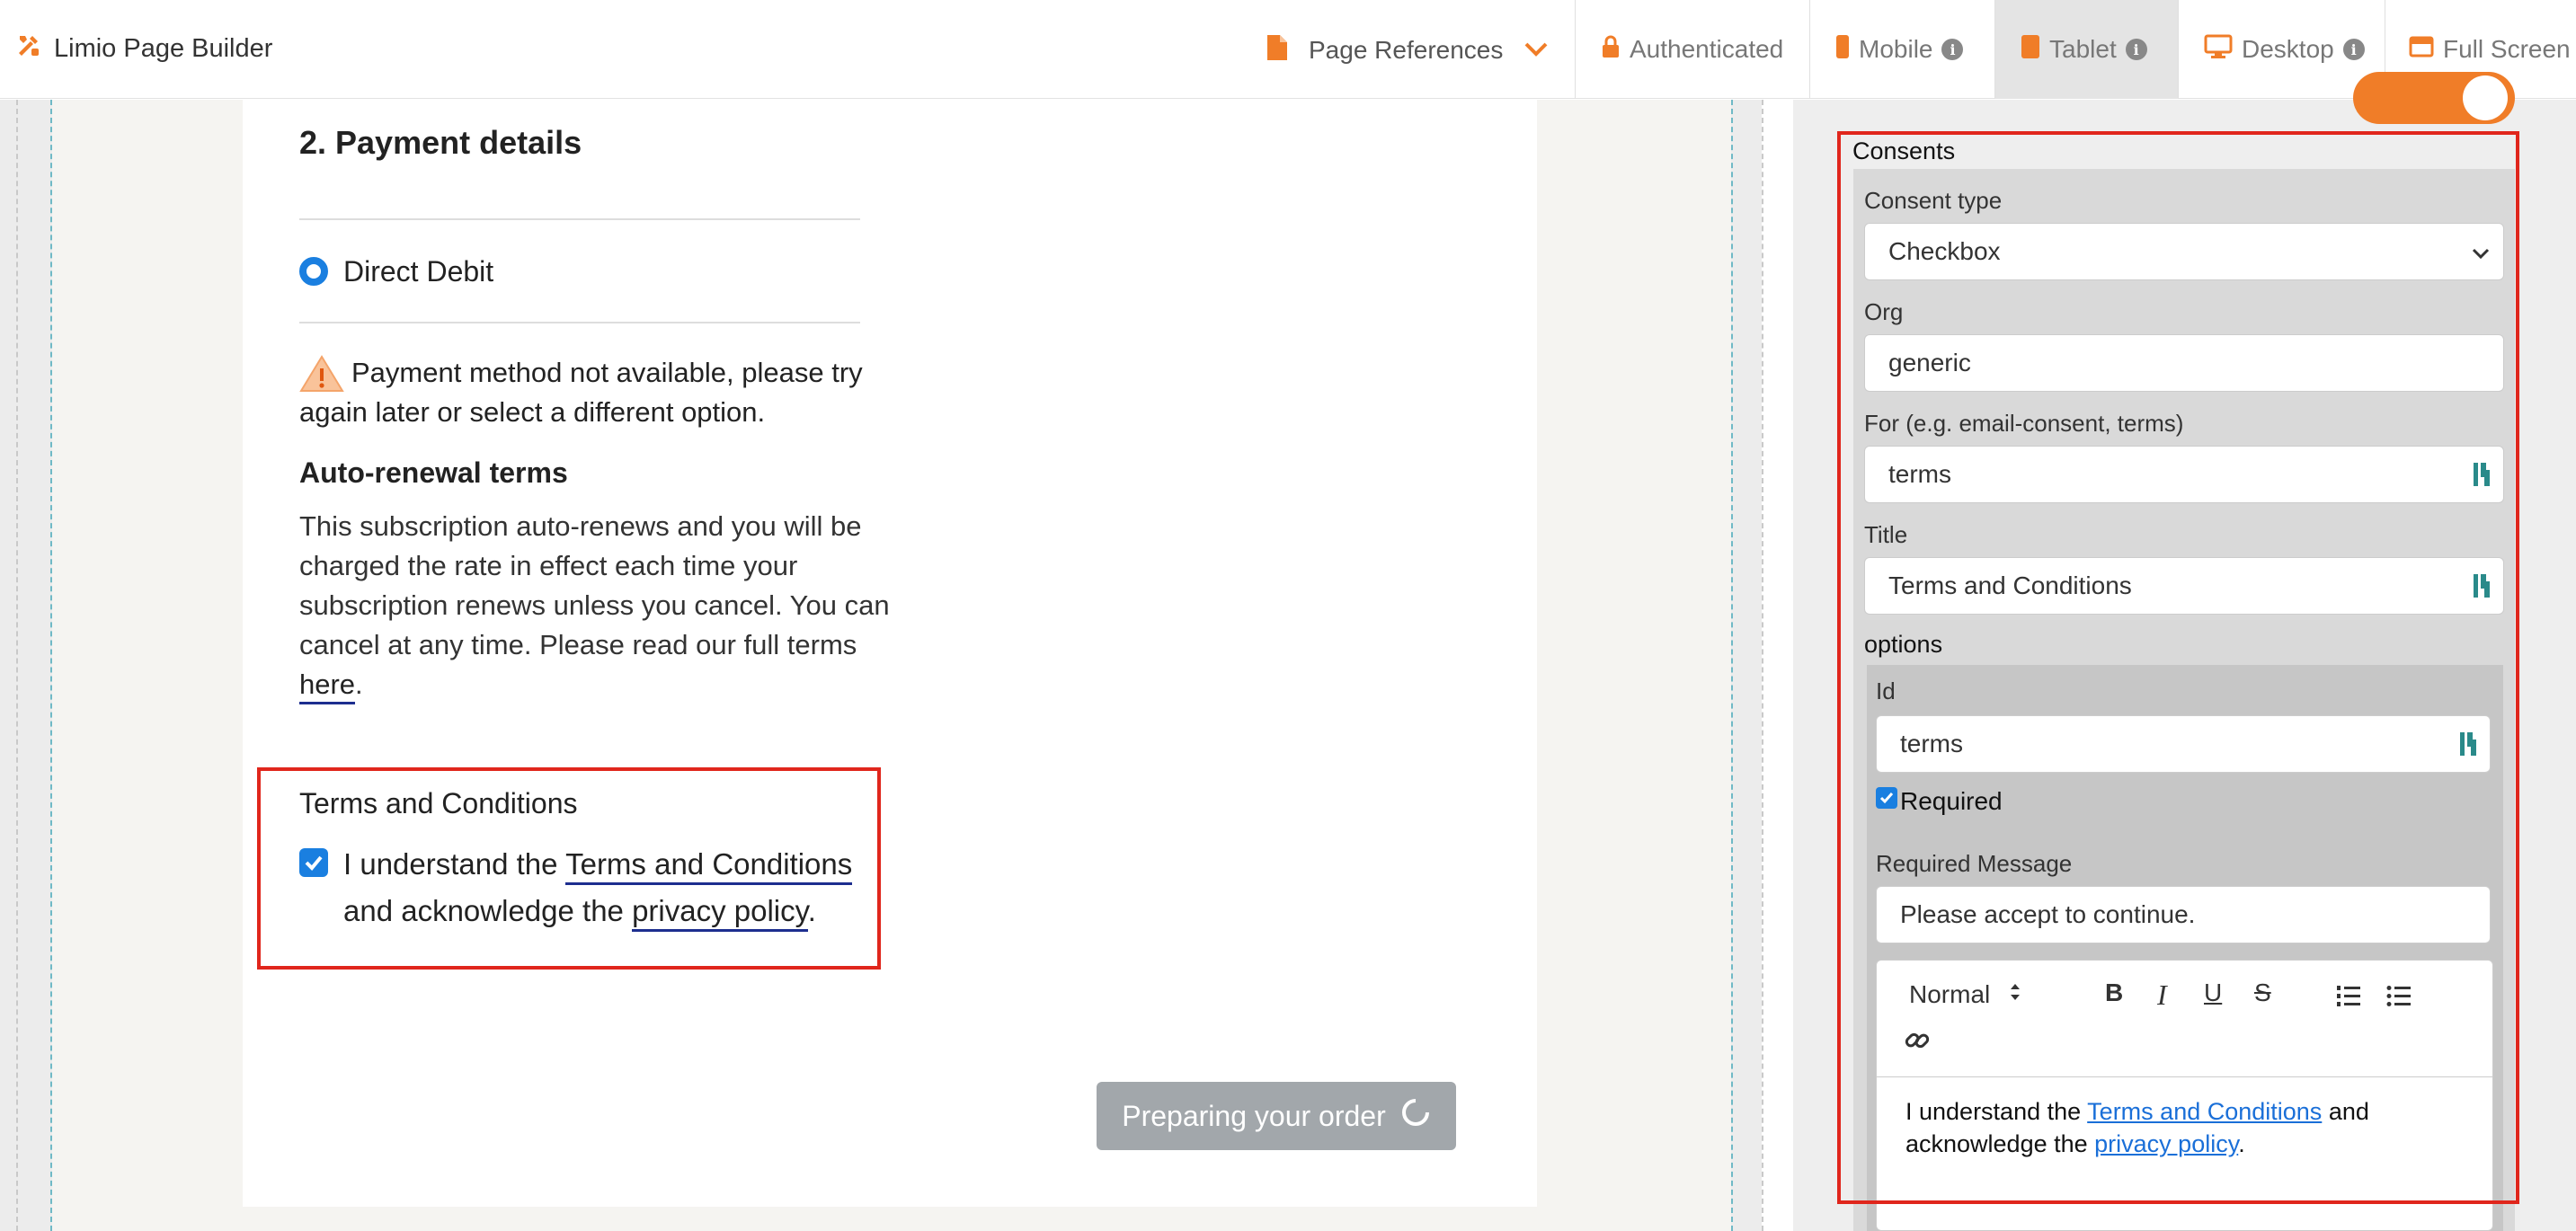 Image resolution: width=2576 pixels, height=1231 pixels. What do you see at coordinates (2218, 50) in the screenshot?
I see `desktop-icon` at bounding box center [2218, 50].